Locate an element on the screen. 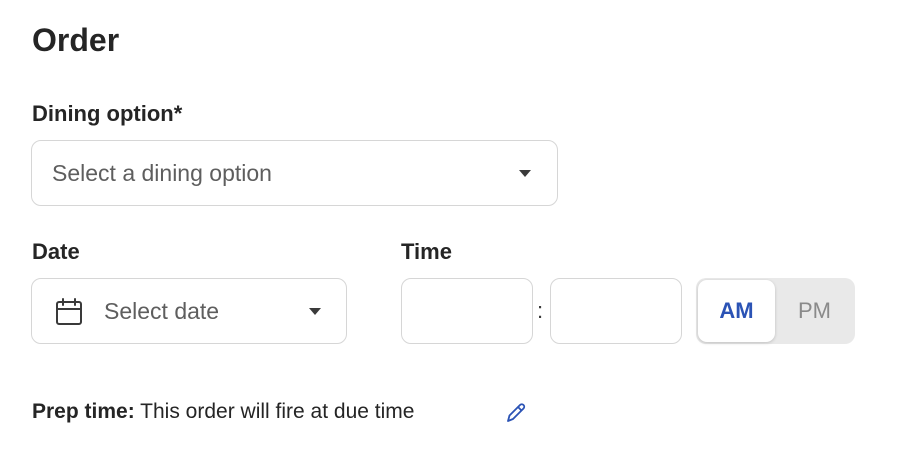 Image resolution: width=900 pixels, height=460 pixels. dining-option-select: Select a dining option is located at coordinates (294, 173).